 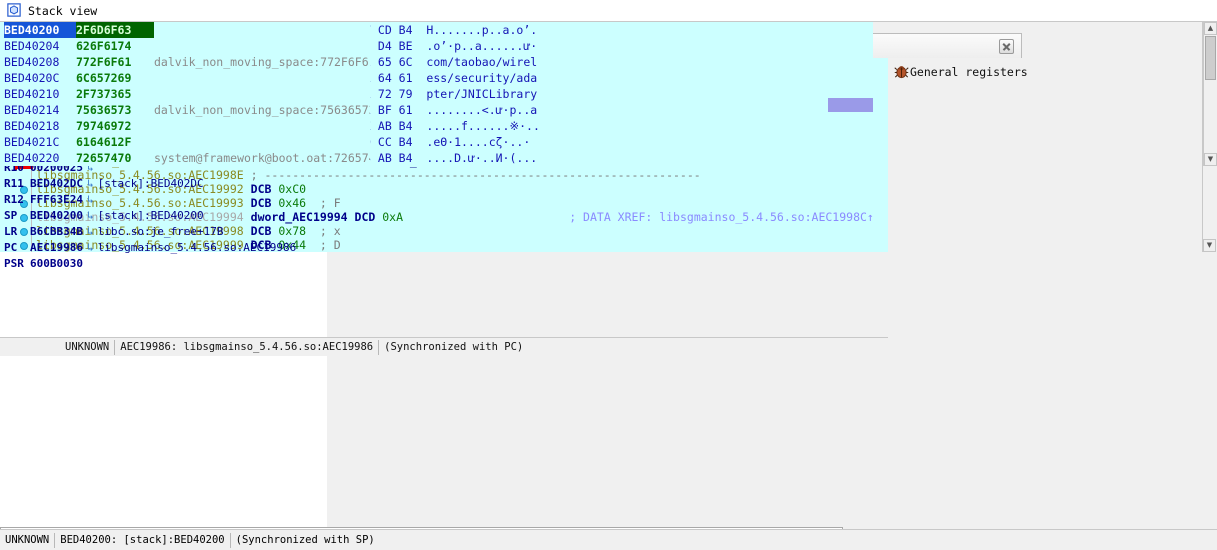 I want to click on stack-row: BED40210 2F737365, so click(x=185, y=94).